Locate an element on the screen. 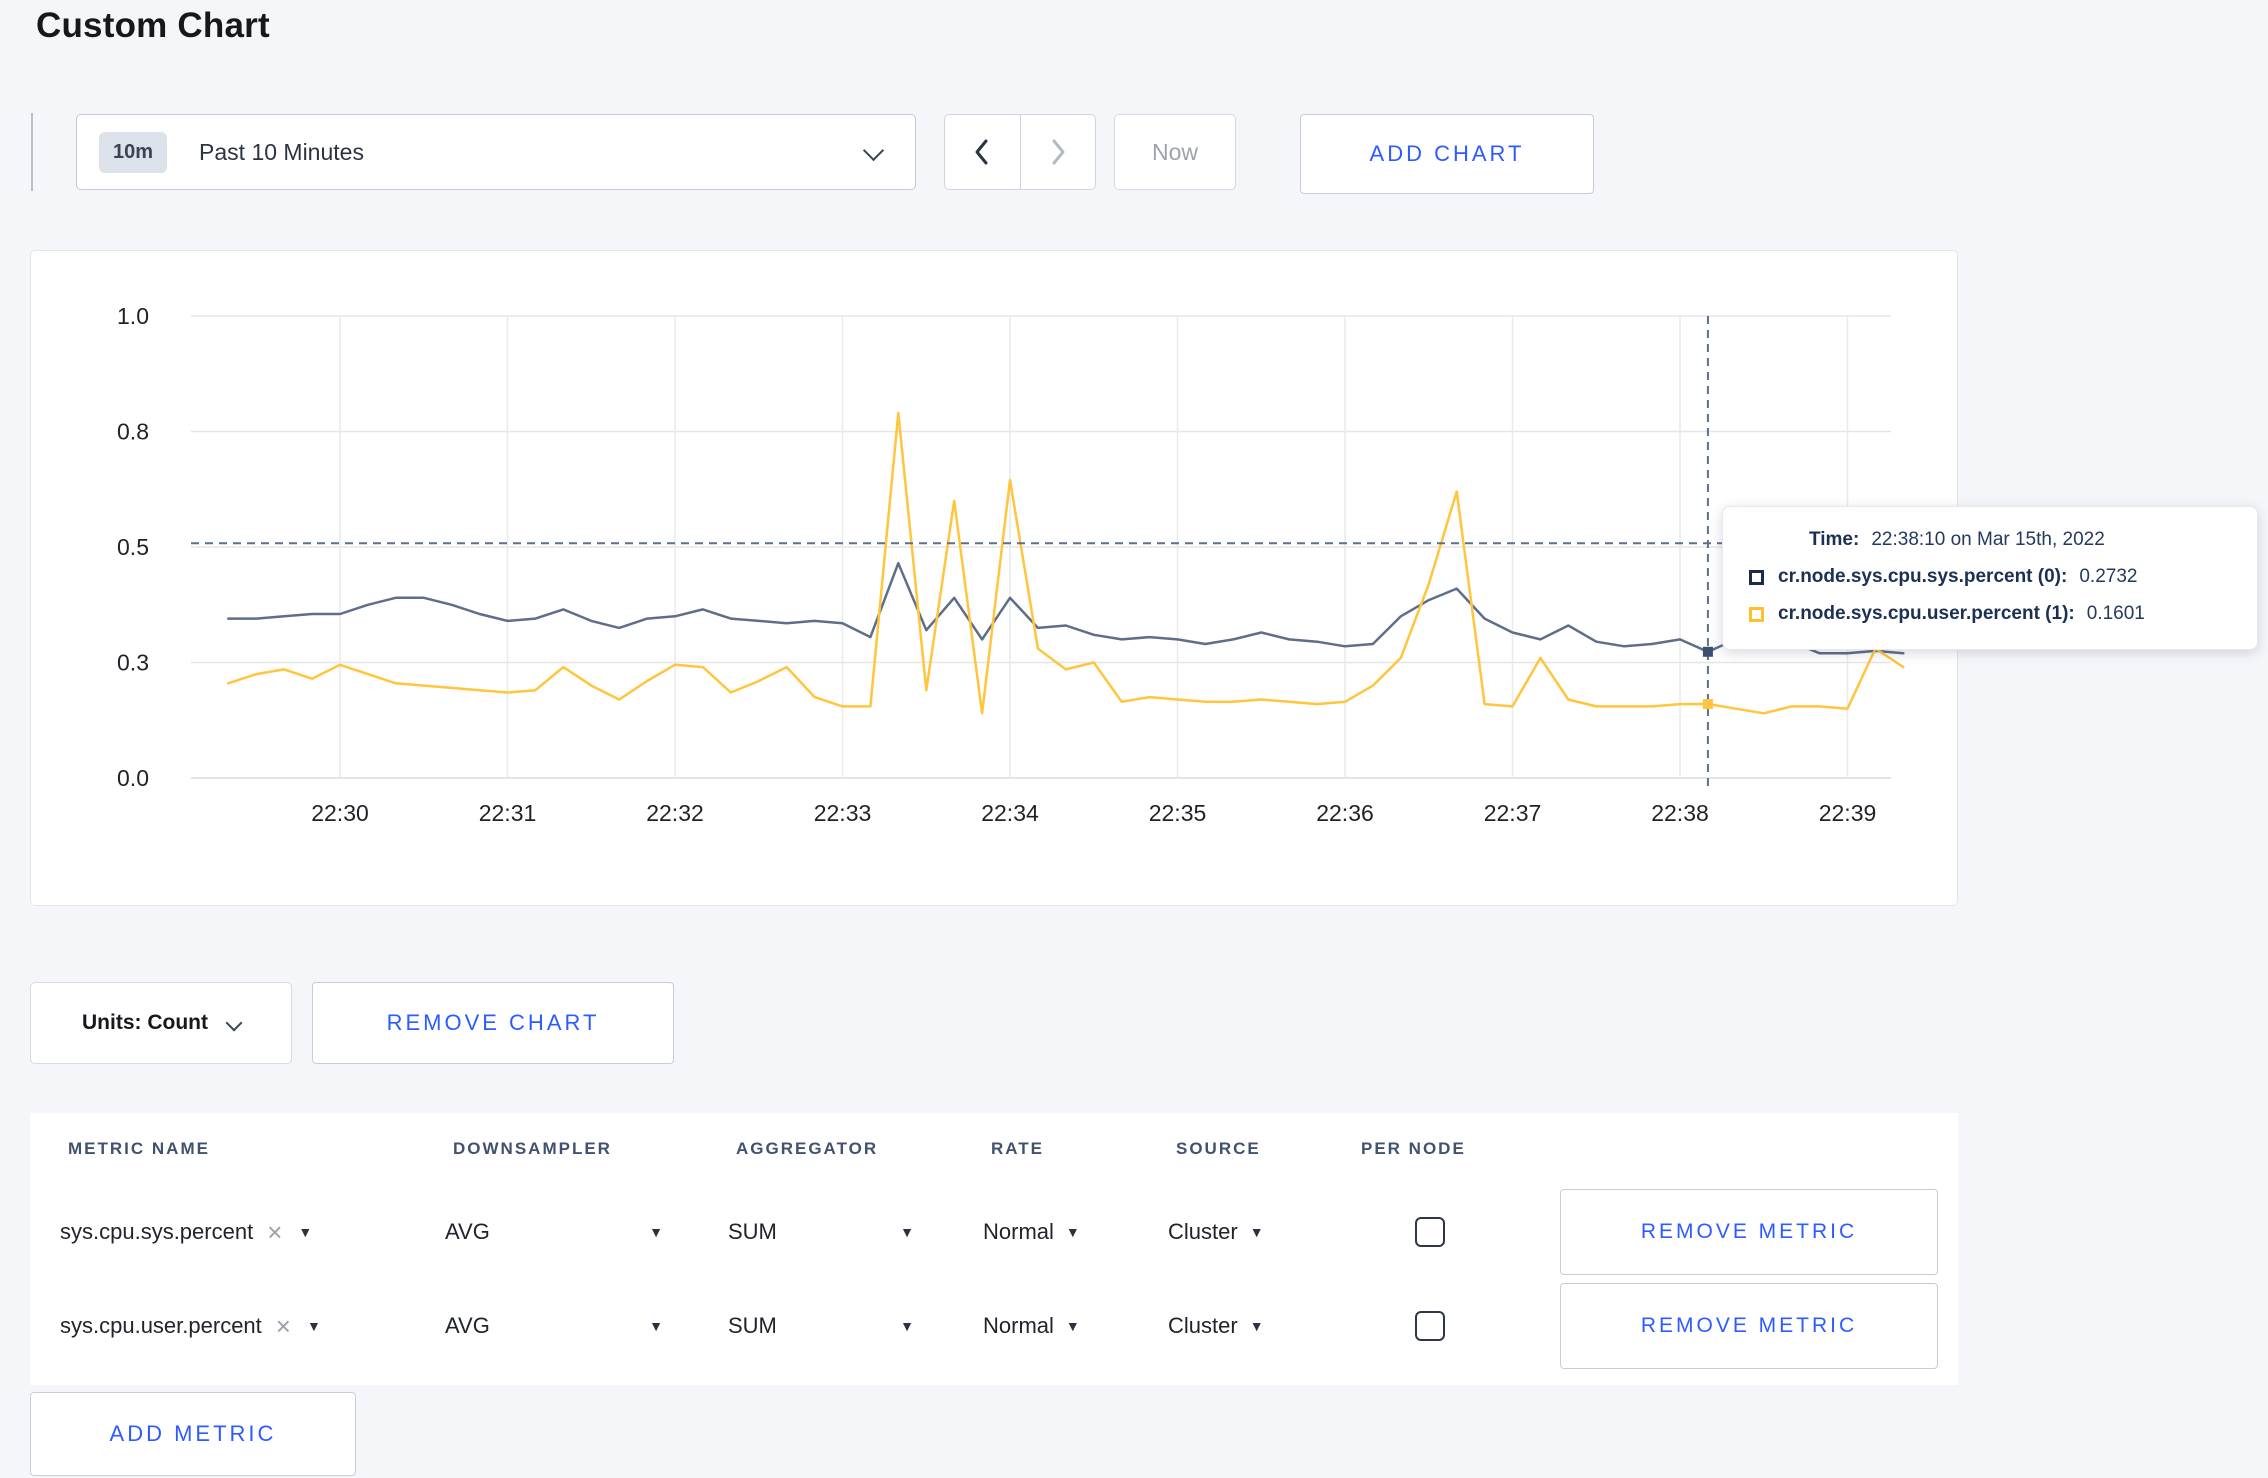  user-series-swatch-icon is located at coordinates (1756, 614).